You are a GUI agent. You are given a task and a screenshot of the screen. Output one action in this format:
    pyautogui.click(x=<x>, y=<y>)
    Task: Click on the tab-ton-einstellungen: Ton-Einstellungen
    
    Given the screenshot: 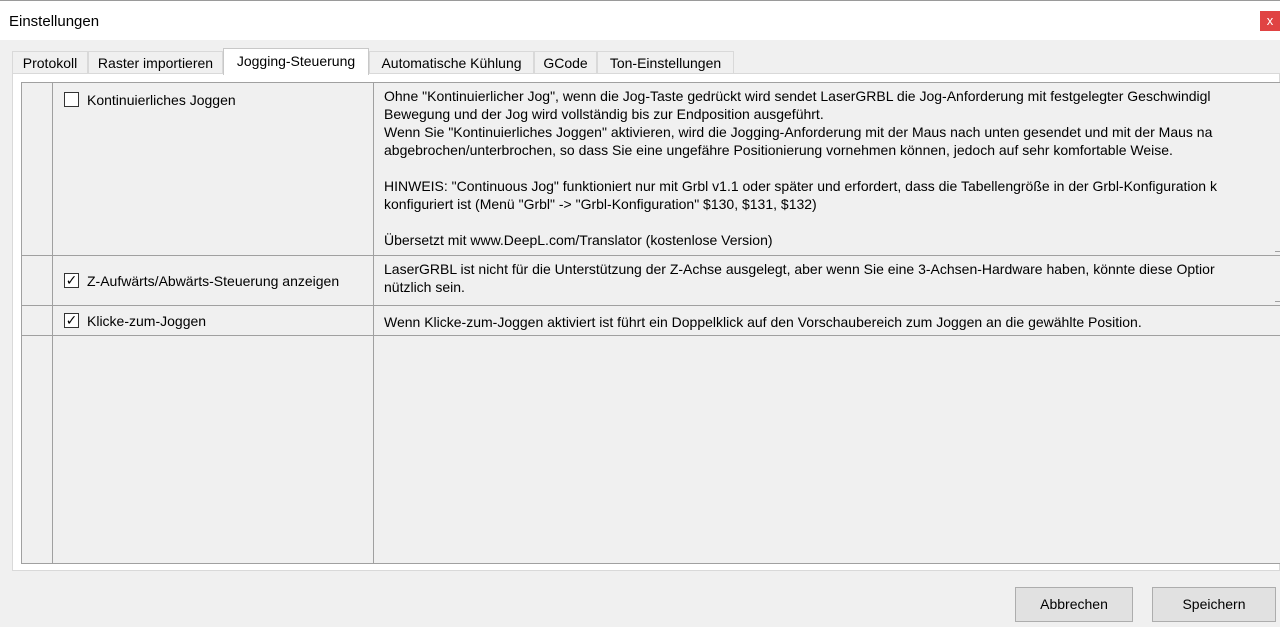 What is the action you would take?
    pyautogui.click(x=665, y=62)
    